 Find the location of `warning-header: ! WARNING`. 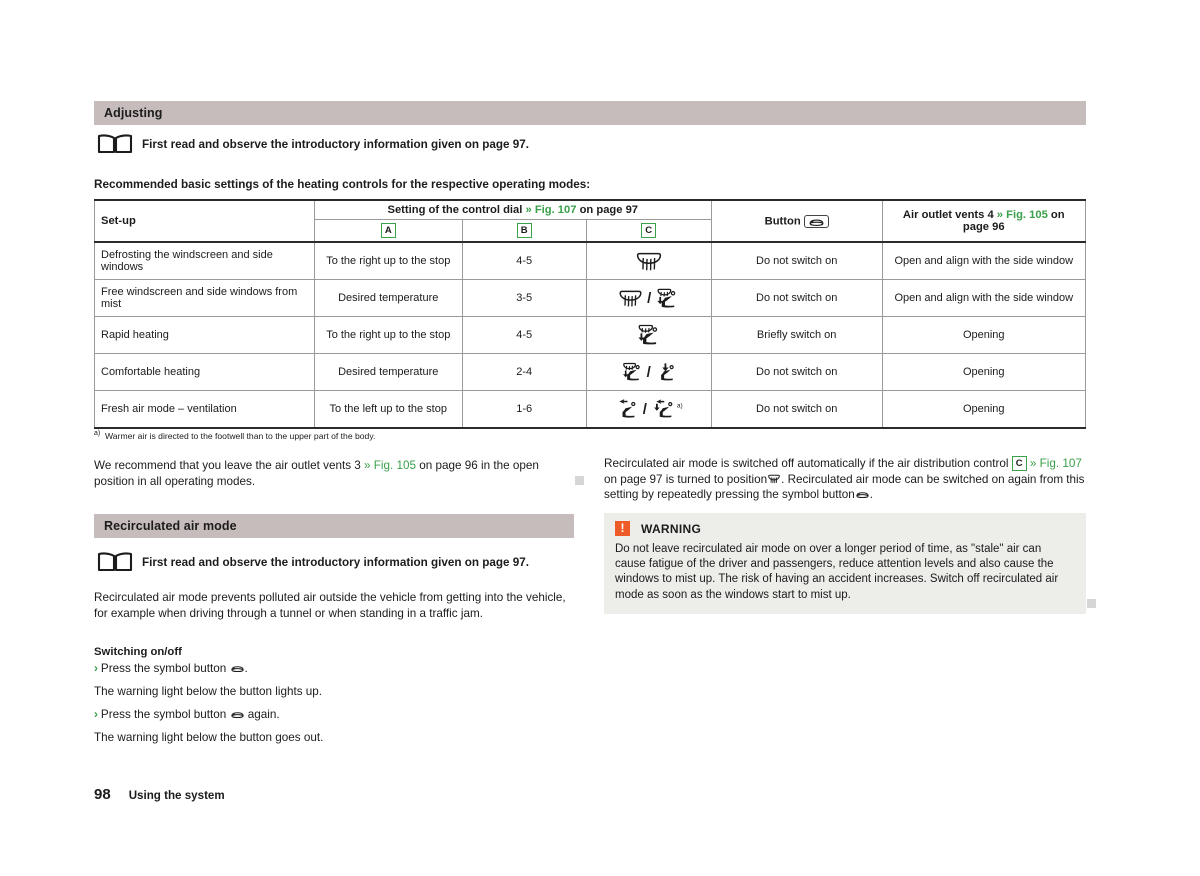

warning-header: ! WARNING is located at coordinates (845, 528).